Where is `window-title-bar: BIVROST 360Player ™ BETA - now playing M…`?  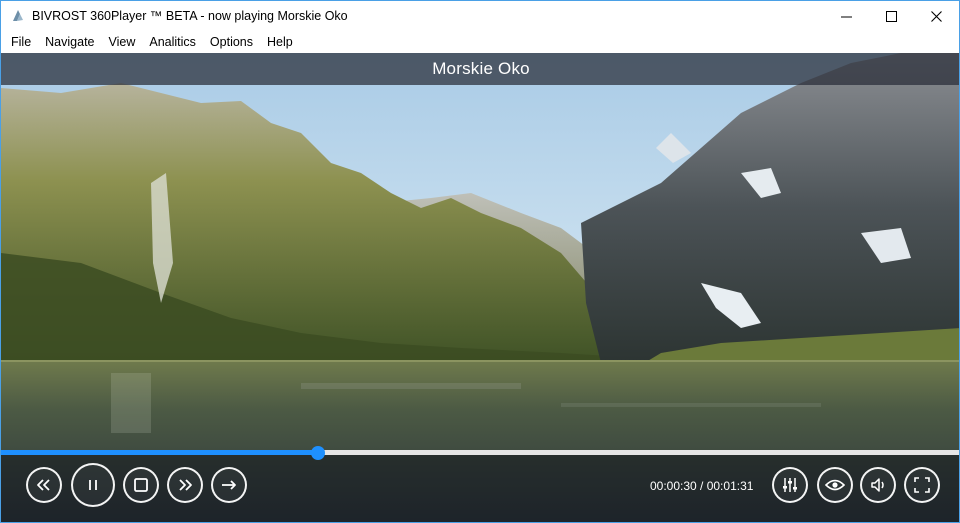
window-title-bar: BIVROST 360Player ™ BETA - now playing M… is located at coordinates (480, 15).